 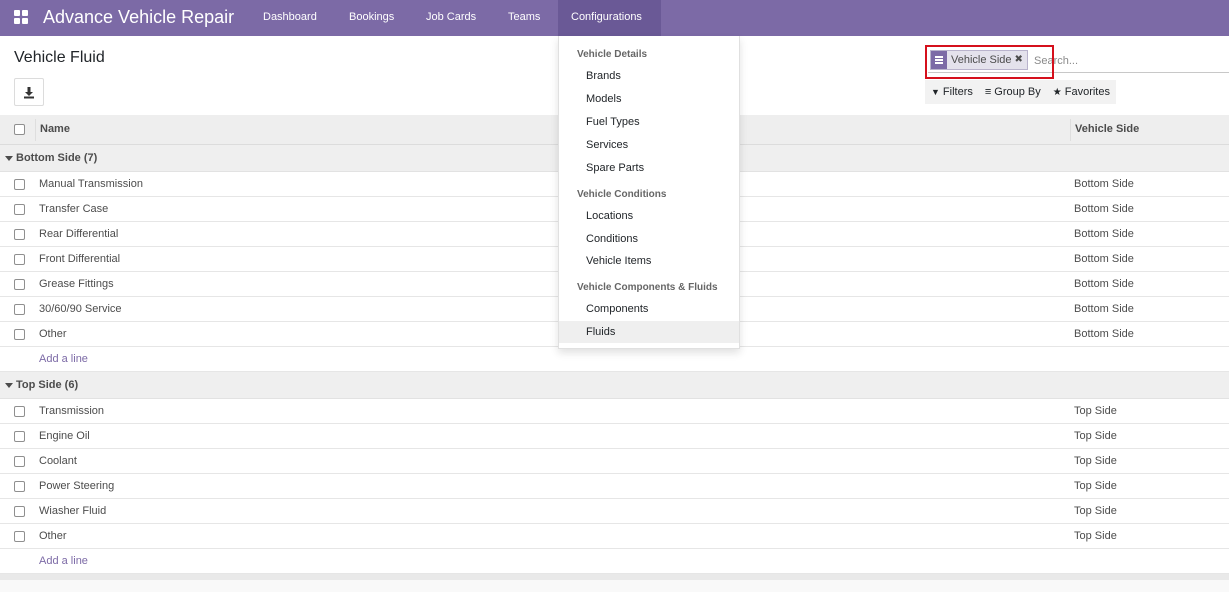 I want to click on column-header-name: Name, so click(x=55, y=129).